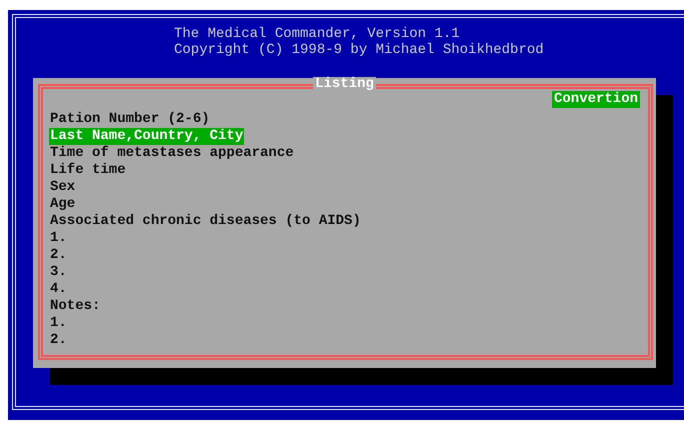 Image resolution: width=684 pixels, height=430 pixels. What do you see at coordinates (62, 187) in the screenshot?
I see `list-item: Sex` at bounding box center [62, 187].